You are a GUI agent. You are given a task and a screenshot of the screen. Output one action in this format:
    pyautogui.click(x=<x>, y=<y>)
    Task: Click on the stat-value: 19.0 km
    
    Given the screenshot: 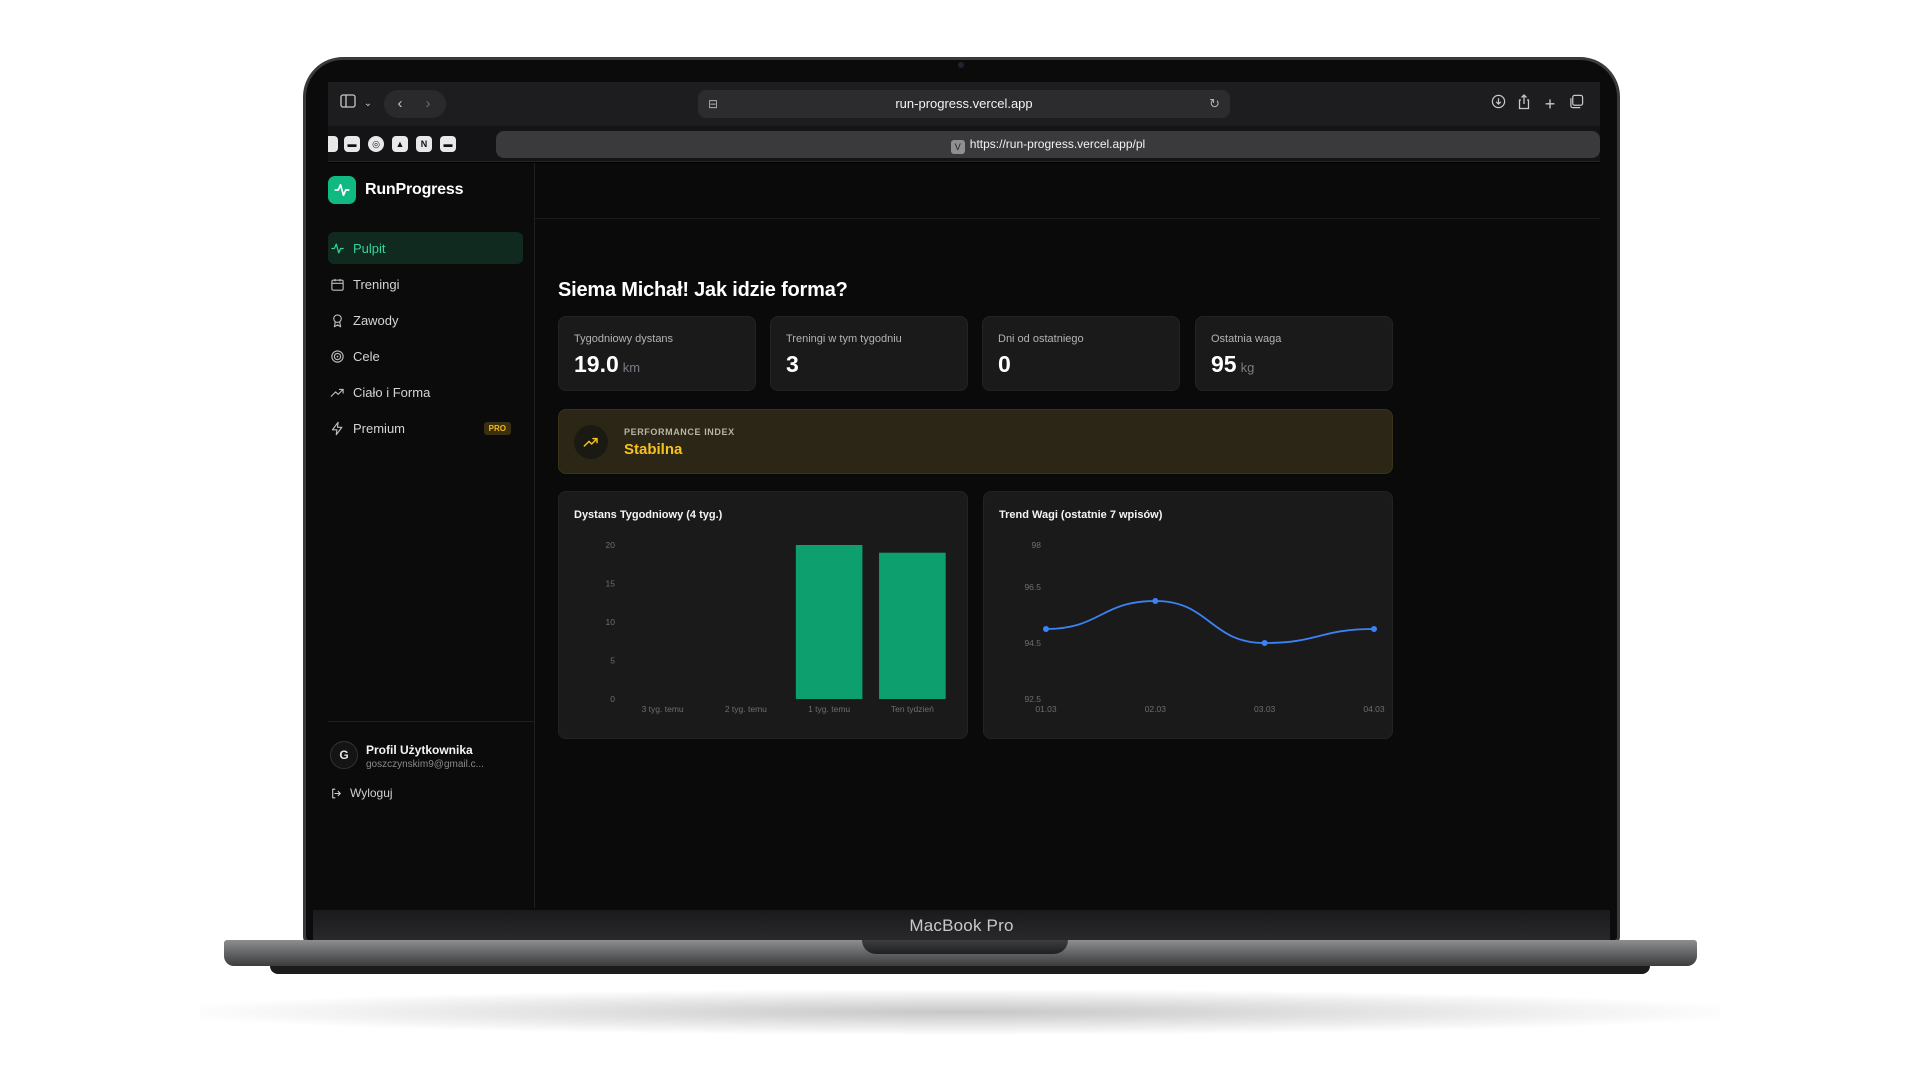 What is the action you would take?
    pyautogui.click(x=607, y=364)
    